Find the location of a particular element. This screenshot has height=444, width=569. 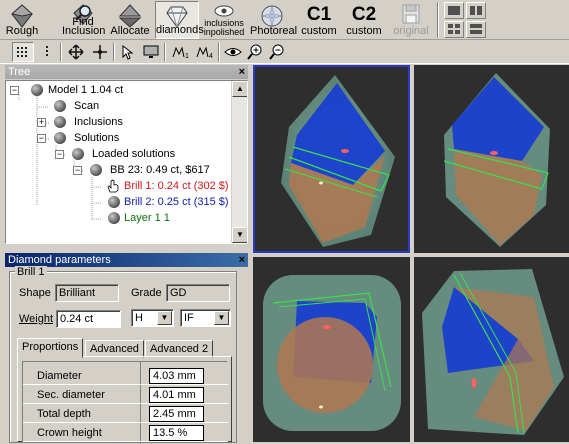

pointer-icon is located at coordinates (128, 52).